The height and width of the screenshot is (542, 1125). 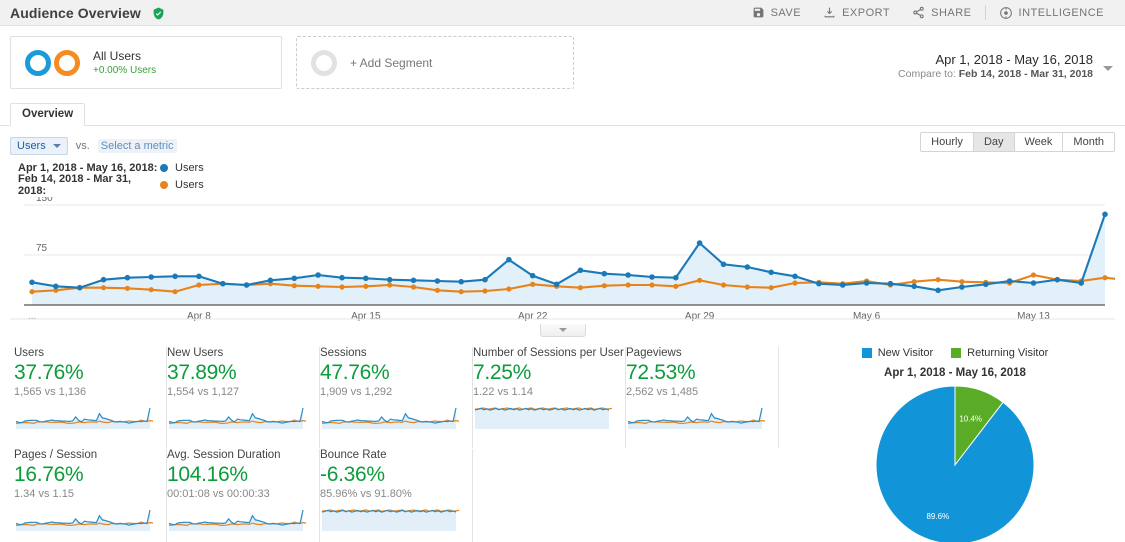 I want to click on users-sparkline, so click(x=84, y=417).